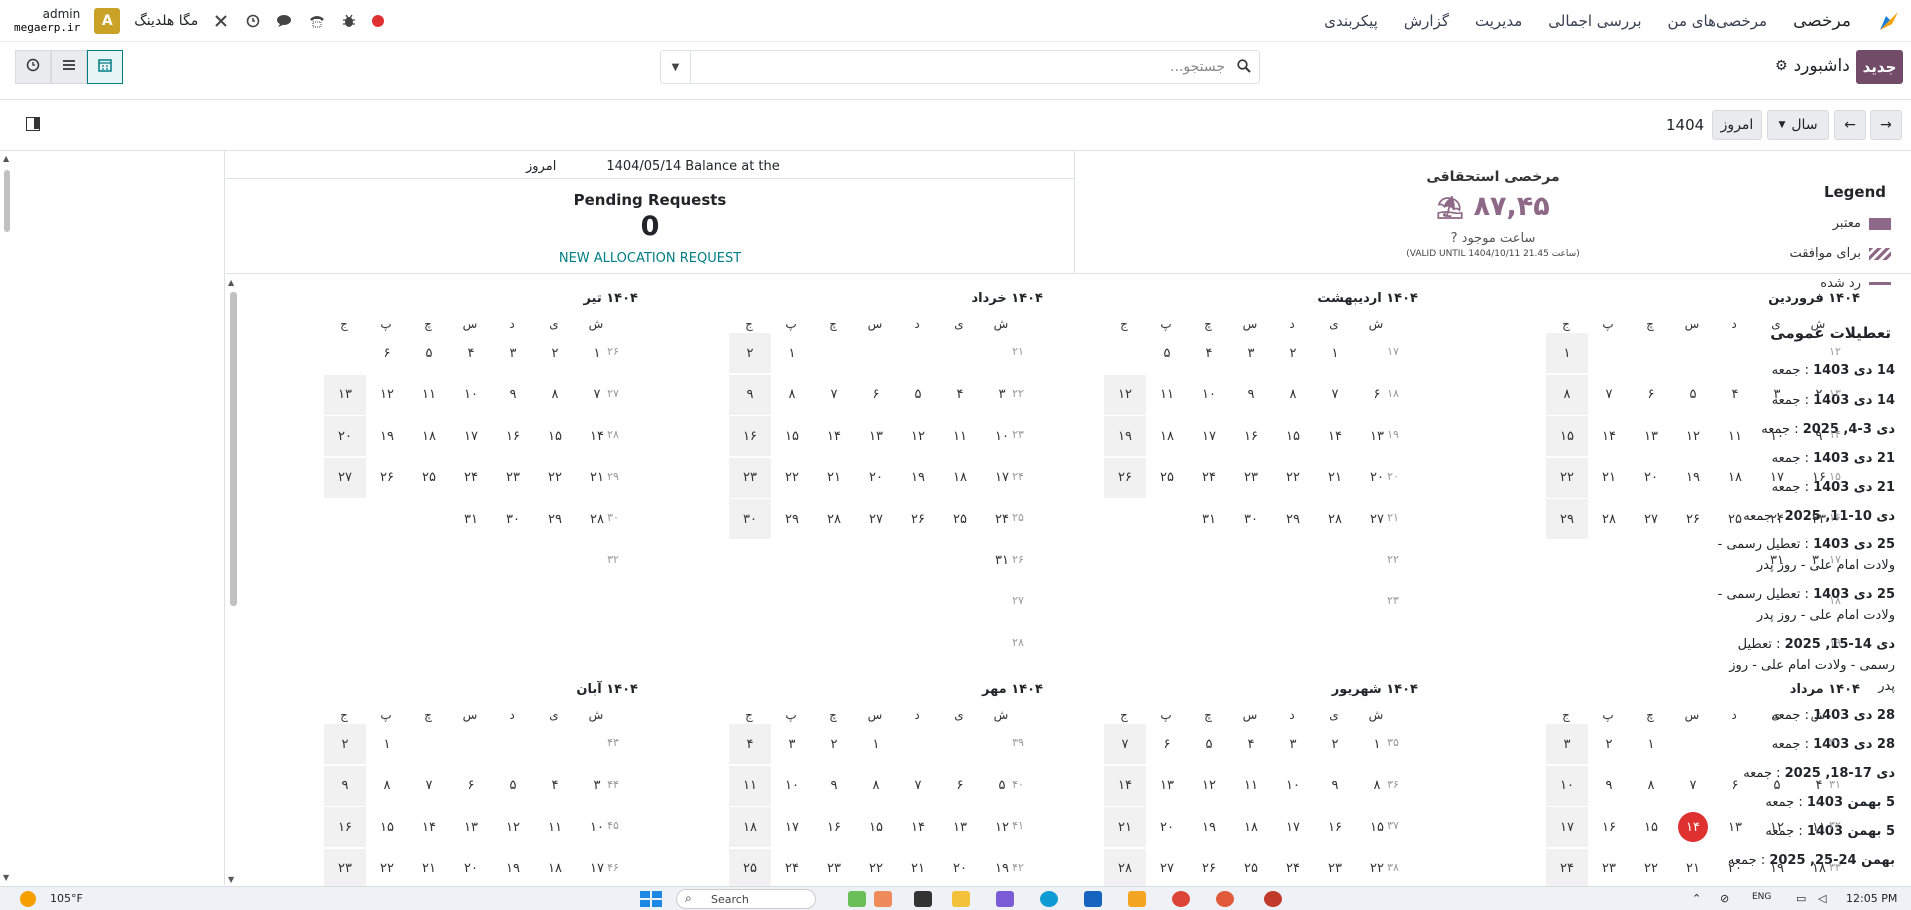 Image resolution: width=1911 pixels, height=910 pixels. What do you see at coordinates (1454, 238) in the screenshot?
I see `help-icon: ?` at bounding box center [1454, 238].